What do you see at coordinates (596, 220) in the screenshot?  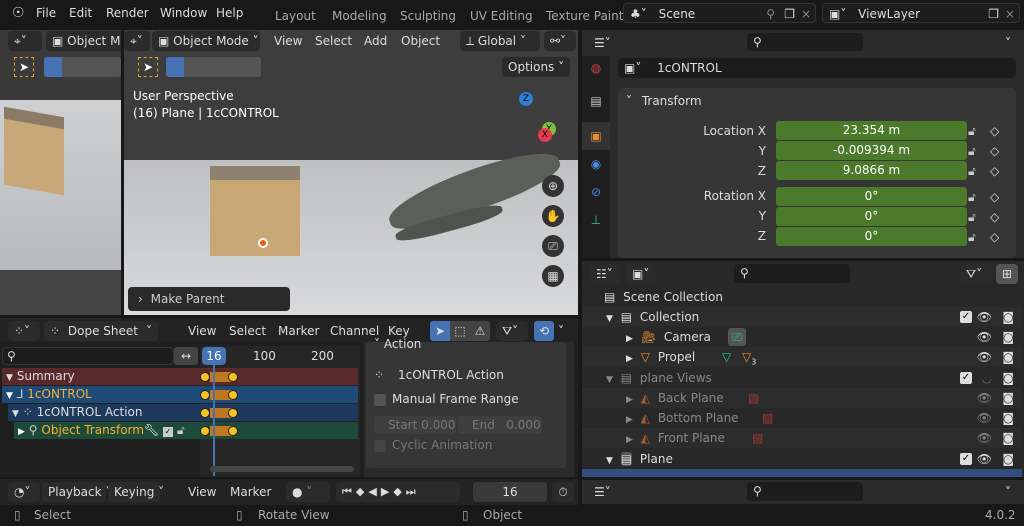 I see `data-tab-icon: ⊥` at bounding box center [596, 220].